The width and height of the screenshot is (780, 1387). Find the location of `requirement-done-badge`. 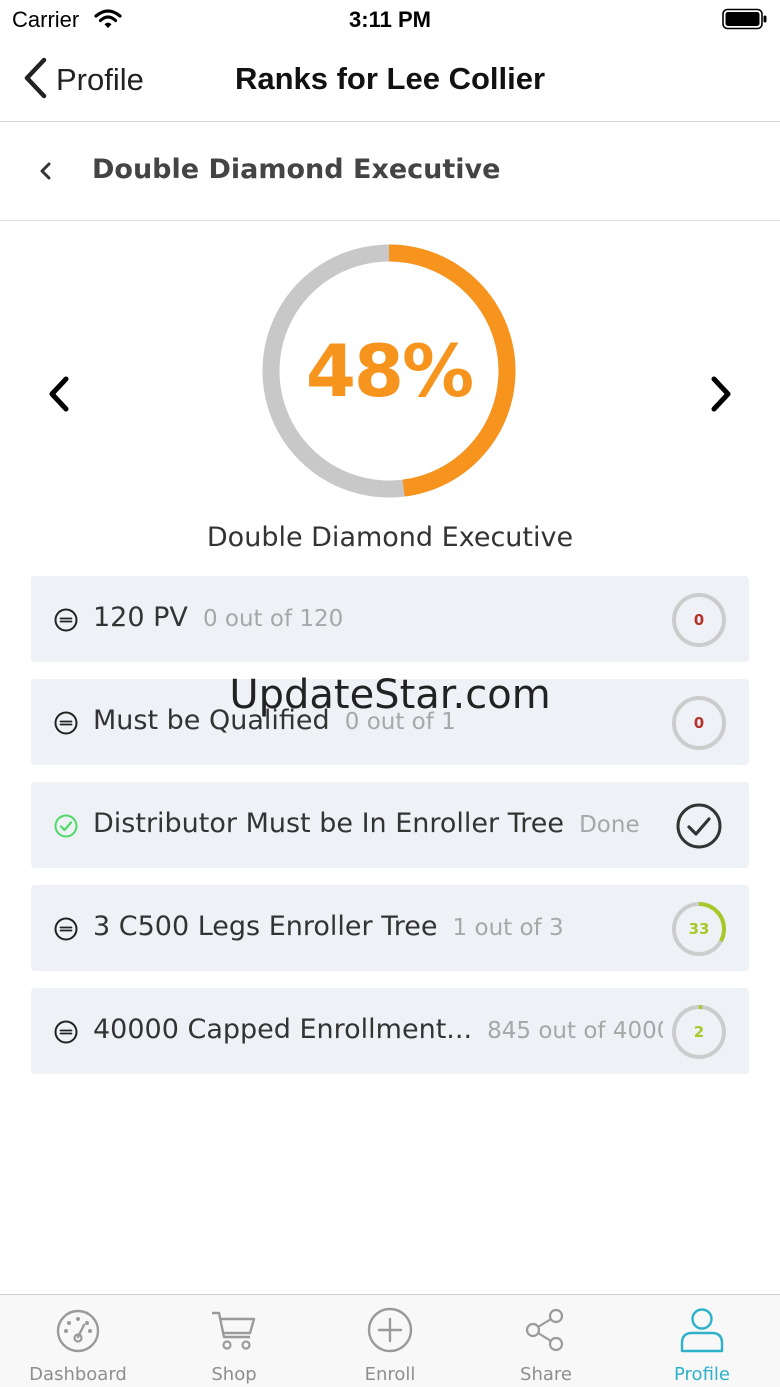

requirement-done-badge is located at coordinates (699, 826).